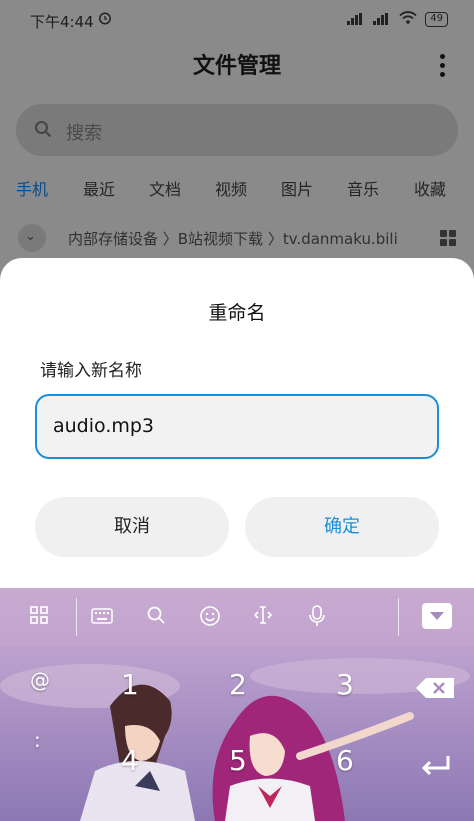 The image size is (474, 821). Describe the element at coordinates (62, 22) in the screenshot. I see `status-time: 下午4:44` at that location.